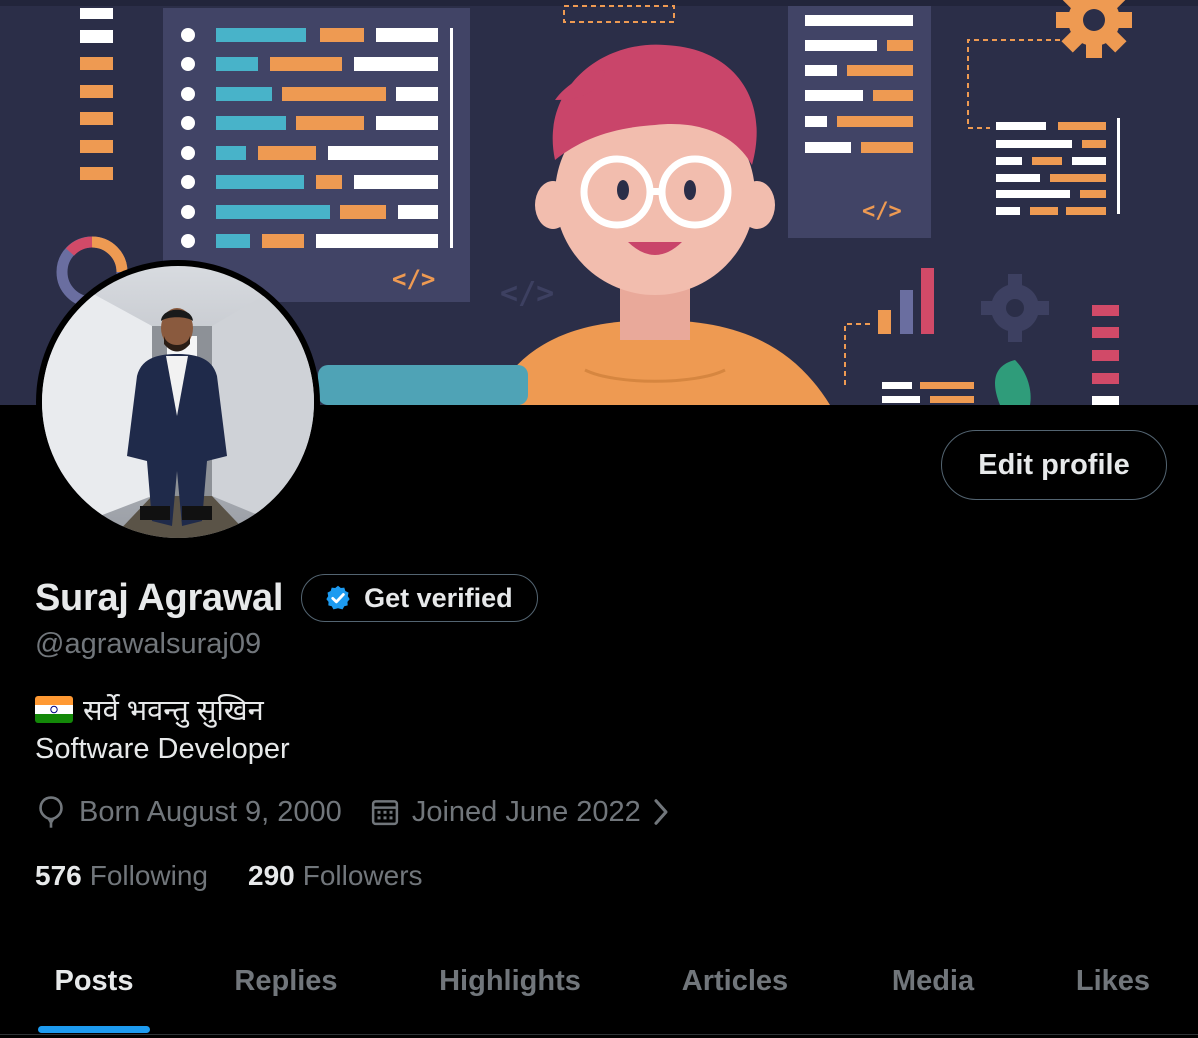 The image size is (1198, 1038). I want to click on tabs-divider, so click(599, 1034).